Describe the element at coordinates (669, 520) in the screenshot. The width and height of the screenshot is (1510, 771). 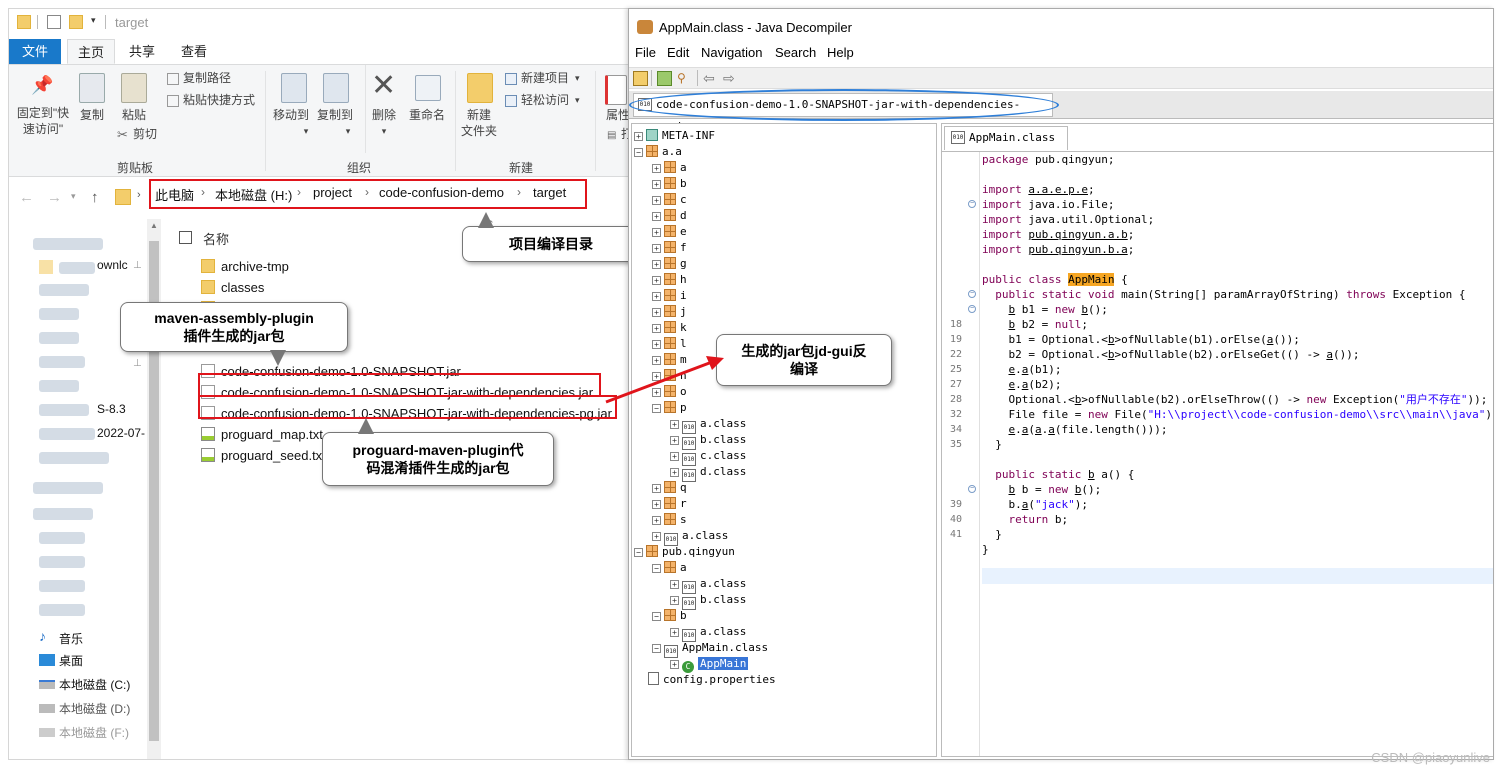
I see `tree-node: + s` at that location.